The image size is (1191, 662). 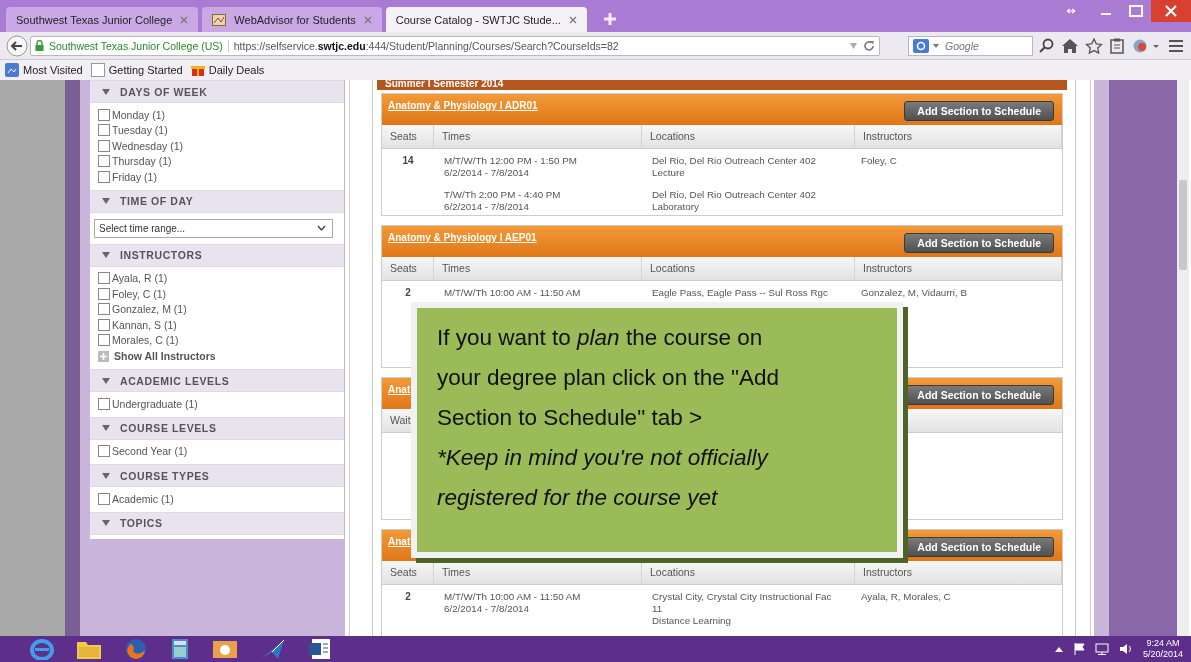 I want to click on browser-tab: WebAdvisor for Students, so click(x=292, y=19).